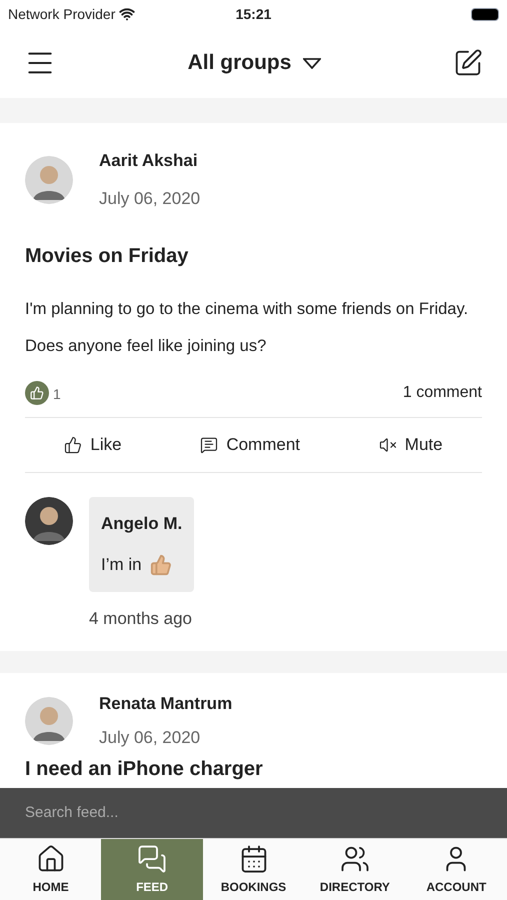 This screenshot has width=507, height=900. I want to click on author-name: Renata Mantrum, so click(165, 704).